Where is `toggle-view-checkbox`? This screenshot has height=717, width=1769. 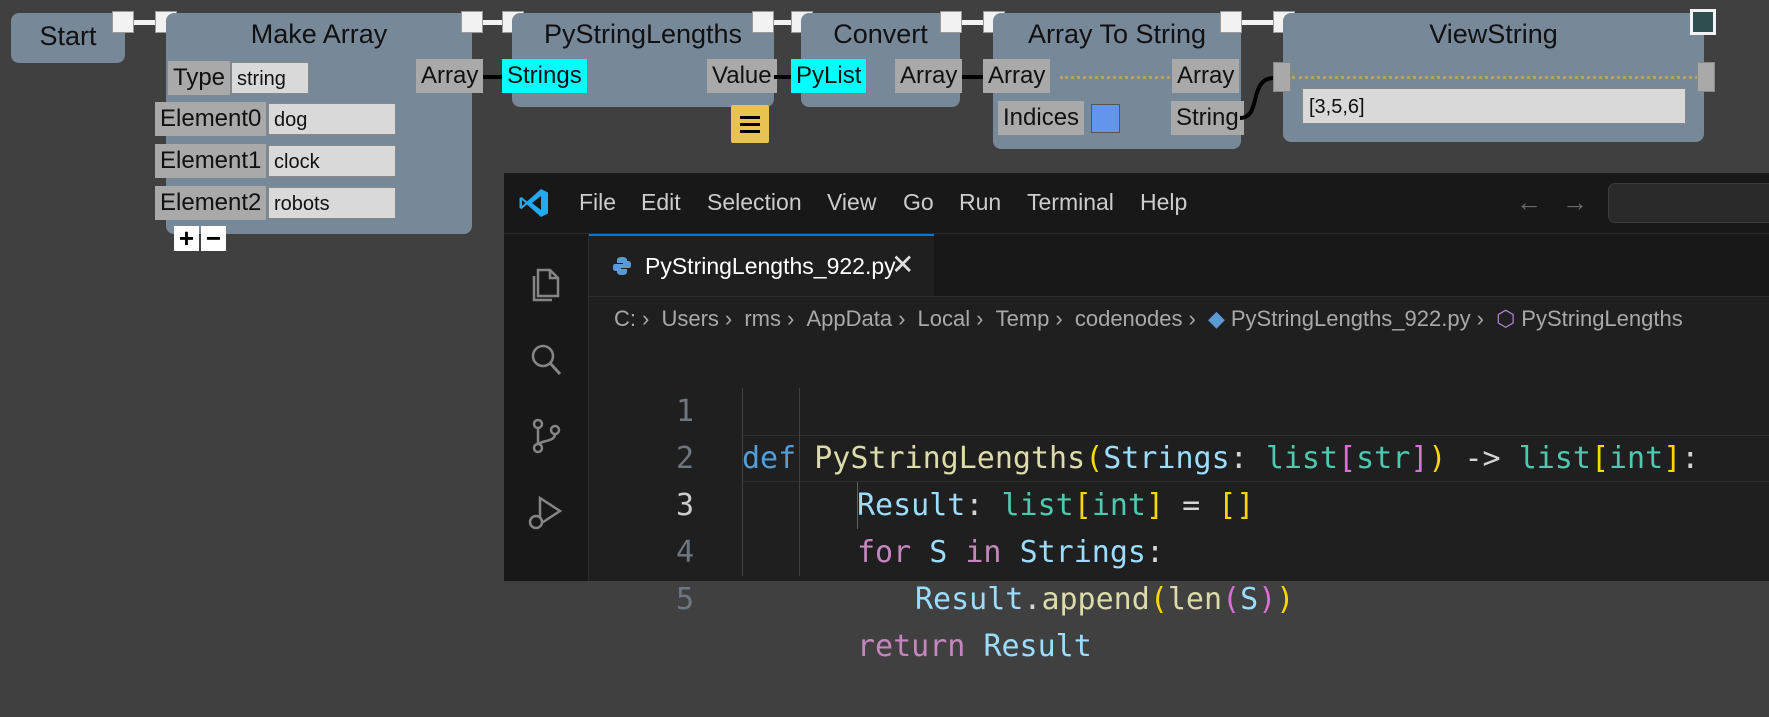
toggle-view-checkbox is located at coordinates (1703, 22).